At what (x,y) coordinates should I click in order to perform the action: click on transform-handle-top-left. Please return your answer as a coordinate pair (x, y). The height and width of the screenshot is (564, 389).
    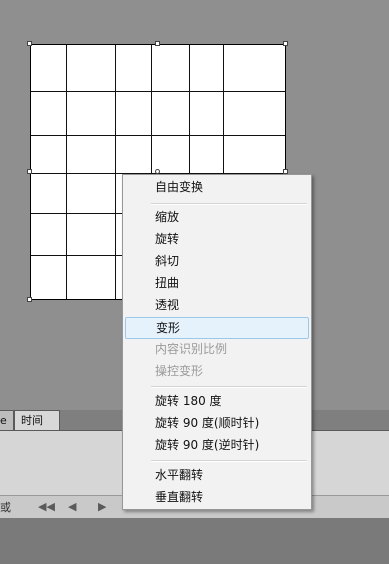
    Looking at the image, I should click on (29, 43).